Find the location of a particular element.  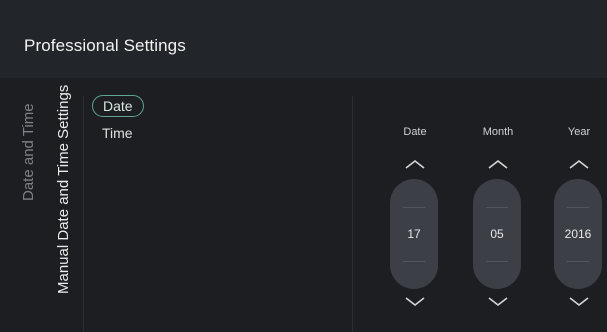

year-value-pill: 2016 is located at coordinates (578, 234).